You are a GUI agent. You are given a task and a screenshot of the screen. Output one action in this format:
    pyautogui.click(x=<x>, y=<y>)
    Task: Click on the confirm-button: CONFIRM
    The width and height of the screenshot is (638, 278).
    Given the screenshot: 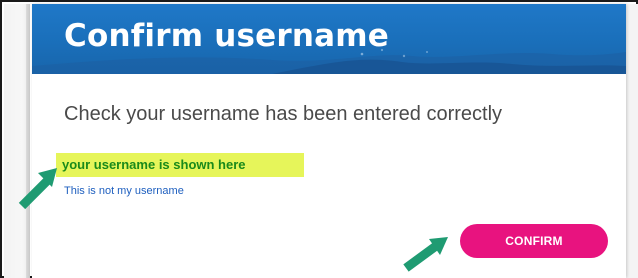 What is the action you would take?
    pyautogui.click(x=534, y=241)
    